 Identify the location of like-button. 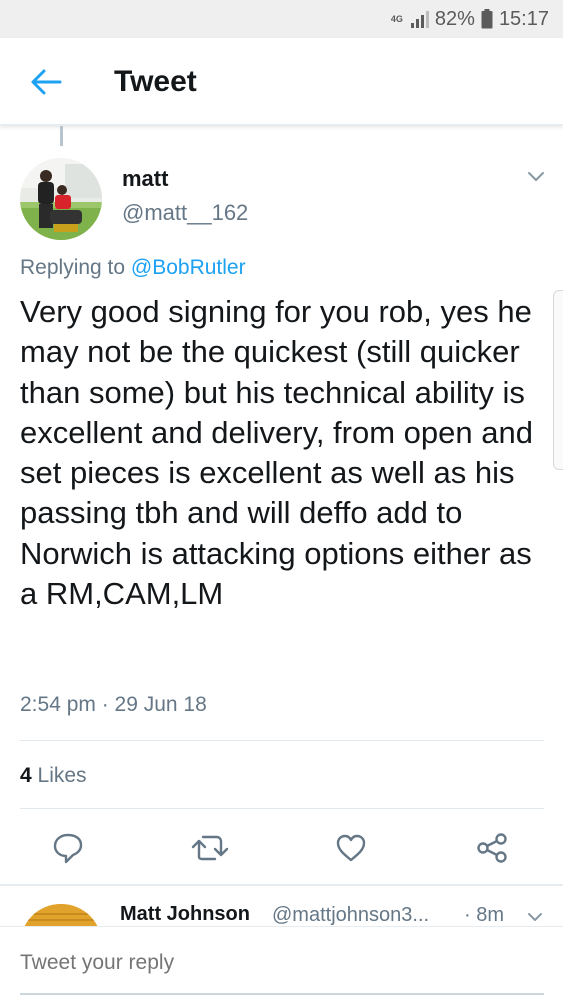
(351, 848).